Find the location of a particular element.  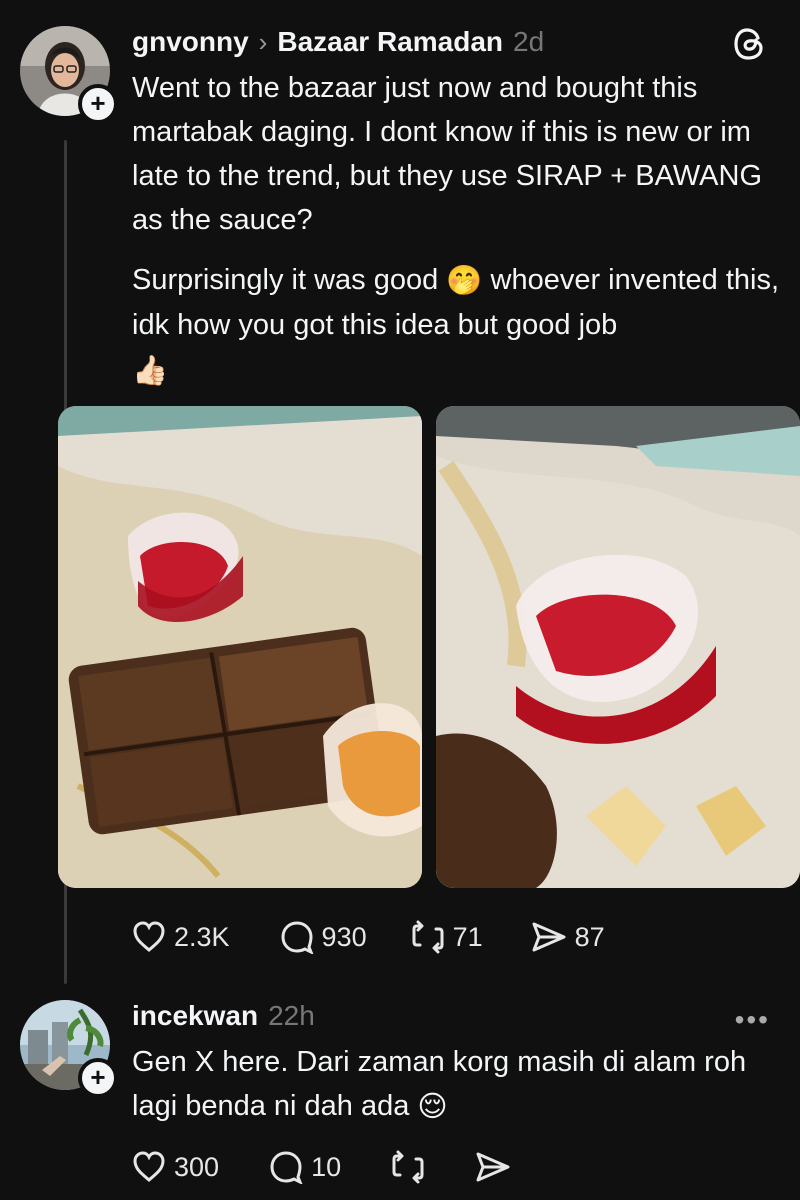

share-button: 87 is located at coordinates (568, 937).